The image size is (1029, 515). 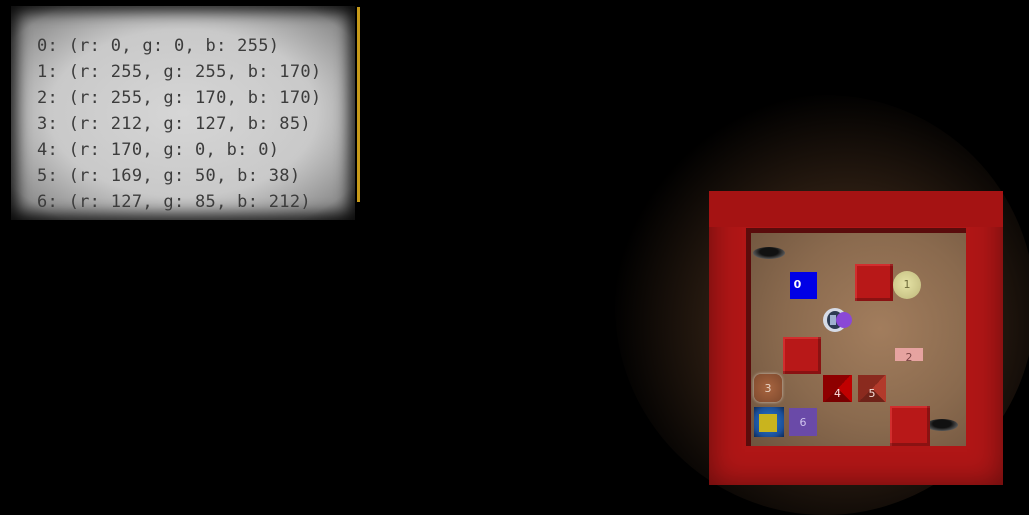 I want to click on object-6: 6, so click(x=803, y=422).